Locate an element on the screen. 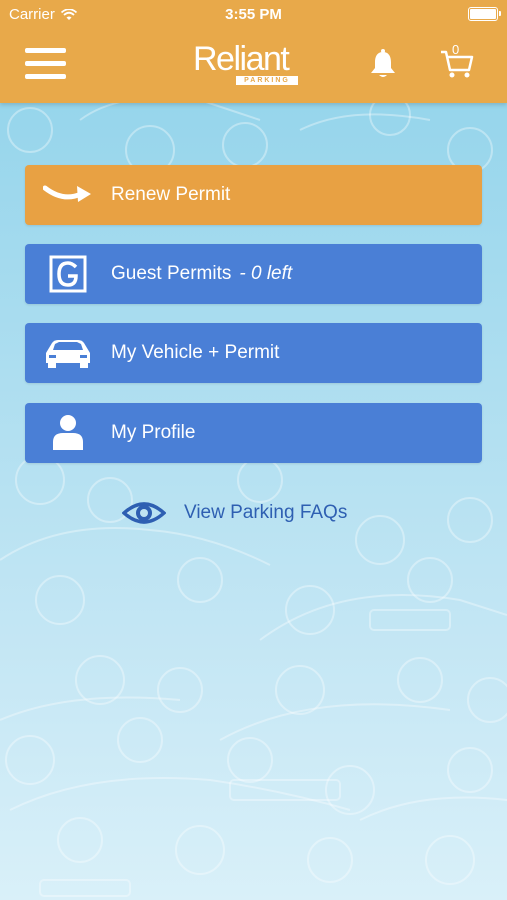  reliant-parking-logo: Reliant PARKING is located at coordinates (248, 64).